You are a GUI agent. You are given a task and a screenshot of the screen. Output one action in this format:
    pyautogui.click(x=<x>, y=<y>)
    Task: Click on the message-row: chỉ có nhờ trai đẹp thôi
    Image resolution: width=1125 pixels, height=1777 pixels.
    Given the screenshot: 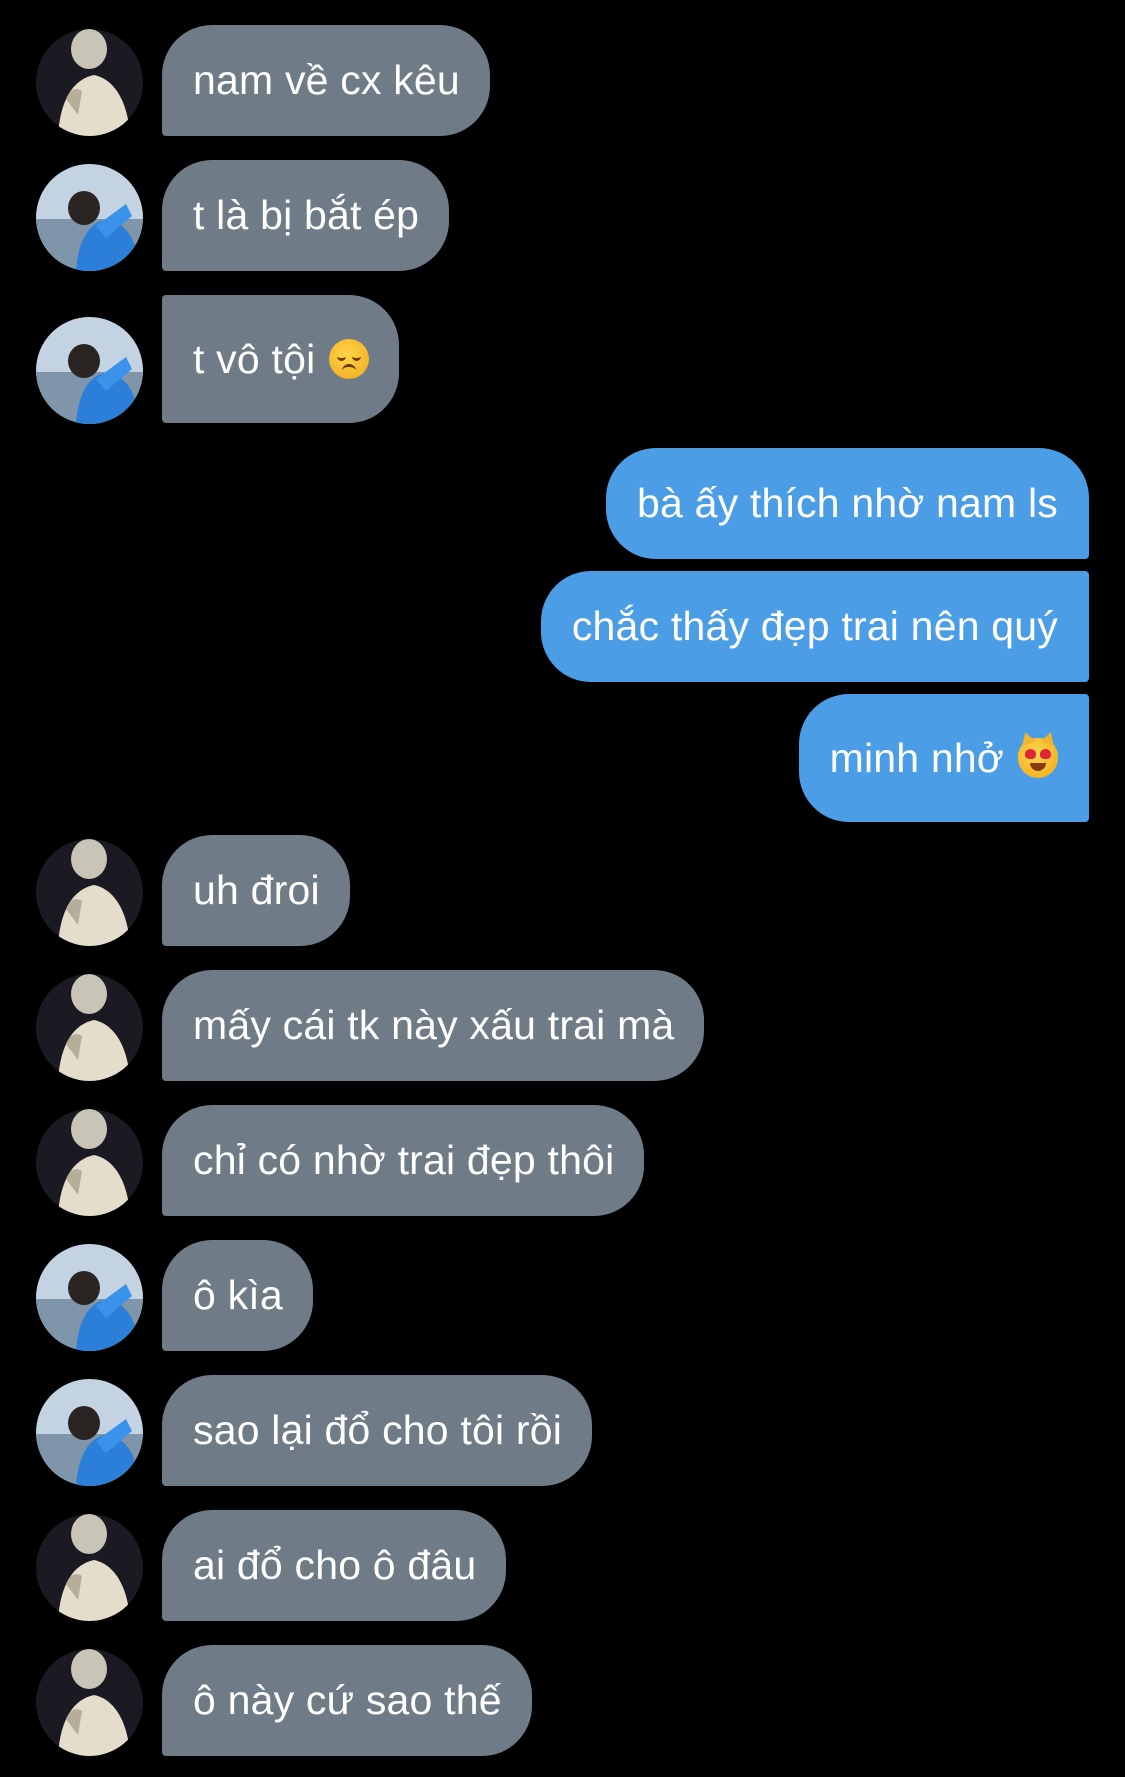 What is the action you would take?
    pyautogui.click(x=562, y=1160)
    